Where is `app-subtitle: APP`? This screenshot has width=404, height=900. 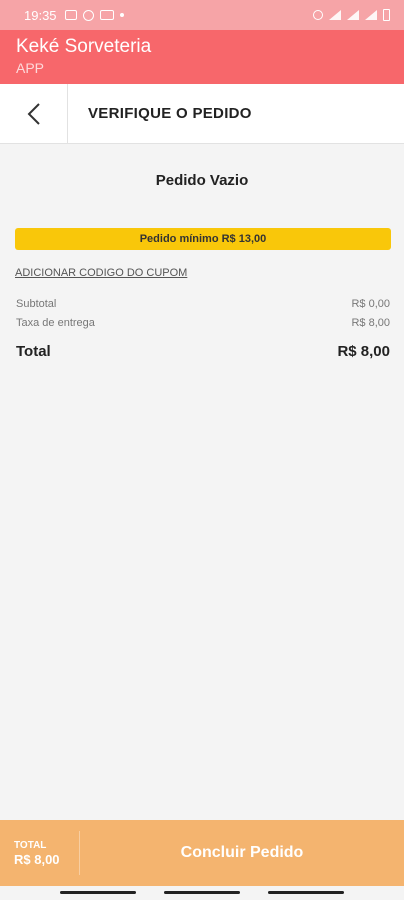
app-subtitle: APP is located at coordinates (30, 68).